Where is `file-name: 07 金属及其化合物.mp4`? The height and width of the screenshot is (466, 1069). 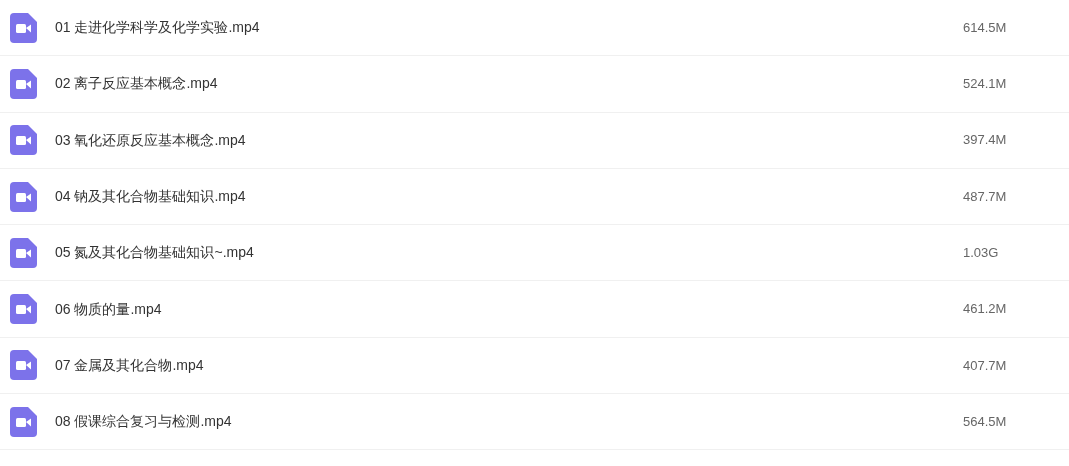 file-name: 07 金属及其化合物.mp4 is located at coordinates (129, 365).